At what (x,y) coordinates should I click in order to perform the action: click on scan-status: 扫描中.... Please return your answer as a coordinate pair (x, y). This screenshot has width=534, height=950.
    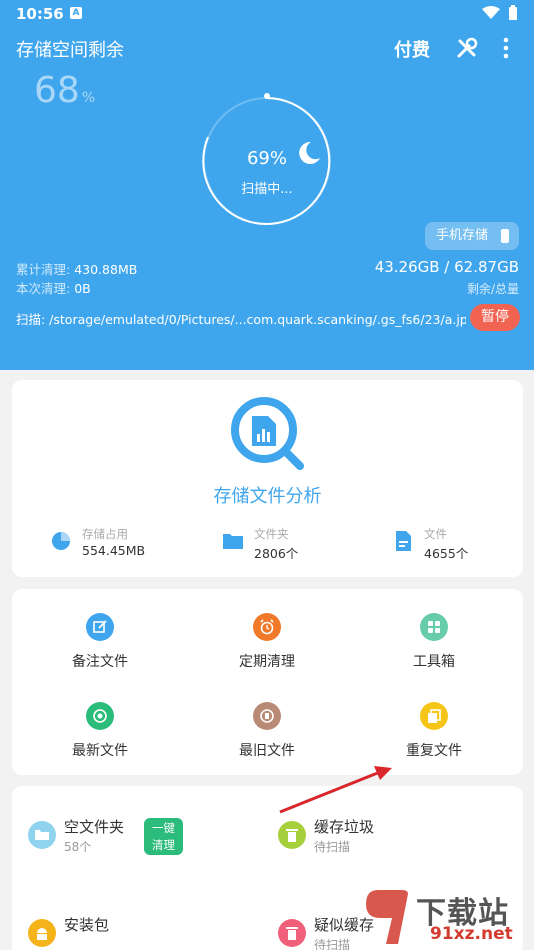
    Looking at the image, I should click on (267, 189).